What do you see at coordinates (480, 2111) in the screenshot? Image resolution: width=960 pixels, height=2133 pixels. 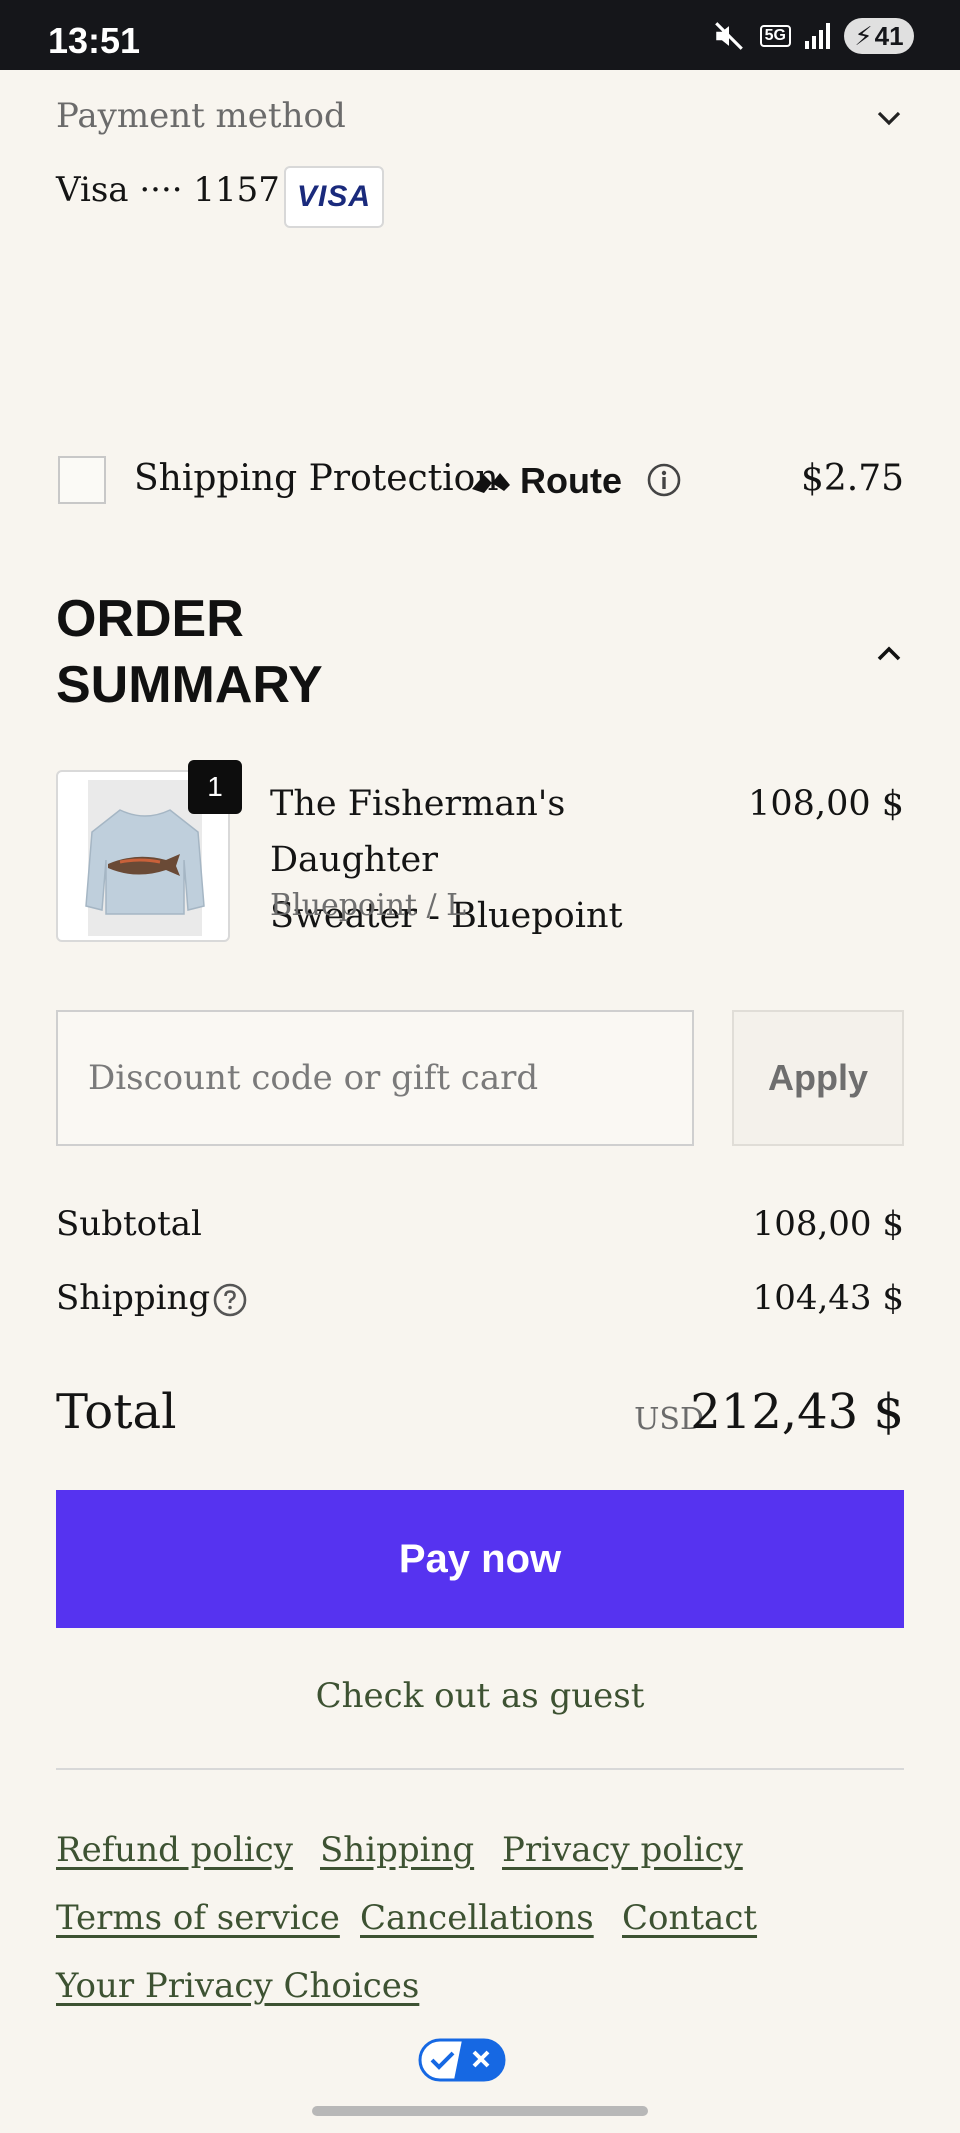 I see `home-indicator` at bounding box center [480, 2111].